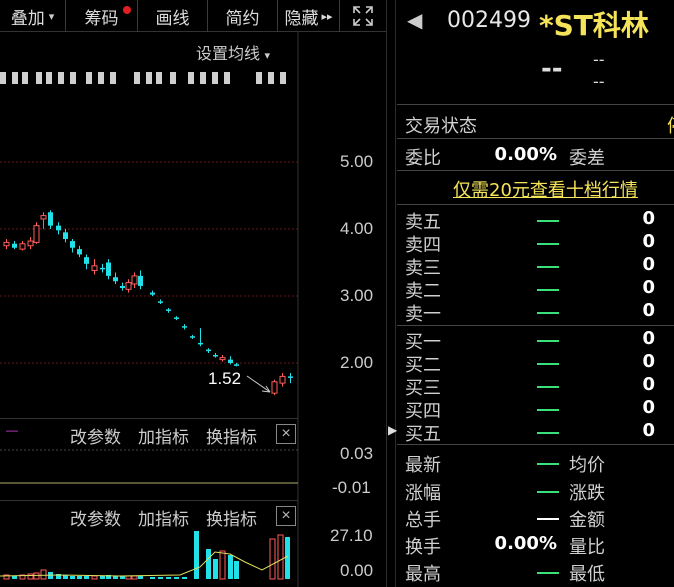  Describe the element at coordinates (587, 520) in the screenshot. I see `amount-label: 金额` at that location.